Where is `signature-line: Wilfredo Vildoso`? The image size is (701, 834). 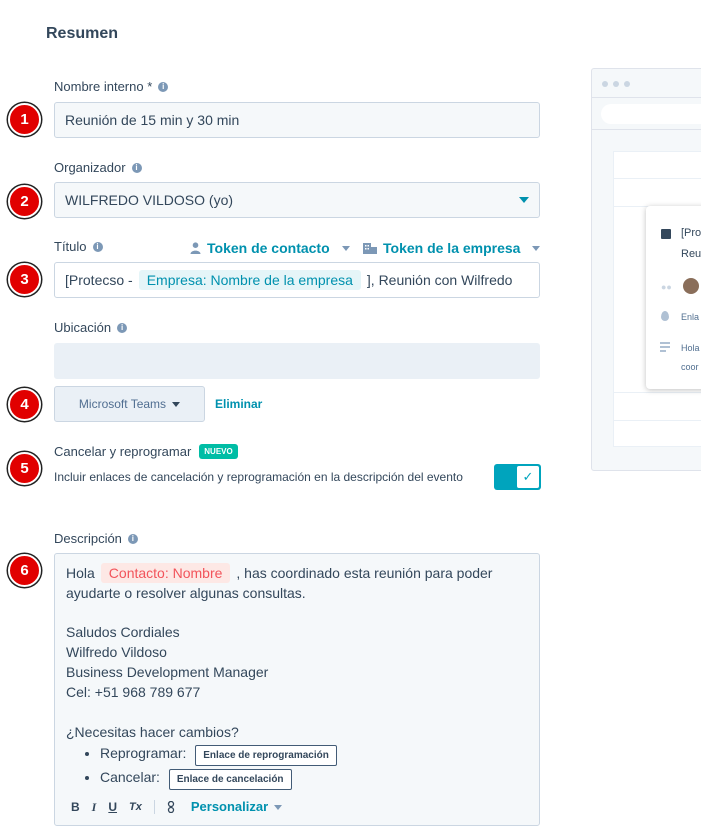 signature-line: Wilfredo Vildoso is located at coordinates (116, 652).